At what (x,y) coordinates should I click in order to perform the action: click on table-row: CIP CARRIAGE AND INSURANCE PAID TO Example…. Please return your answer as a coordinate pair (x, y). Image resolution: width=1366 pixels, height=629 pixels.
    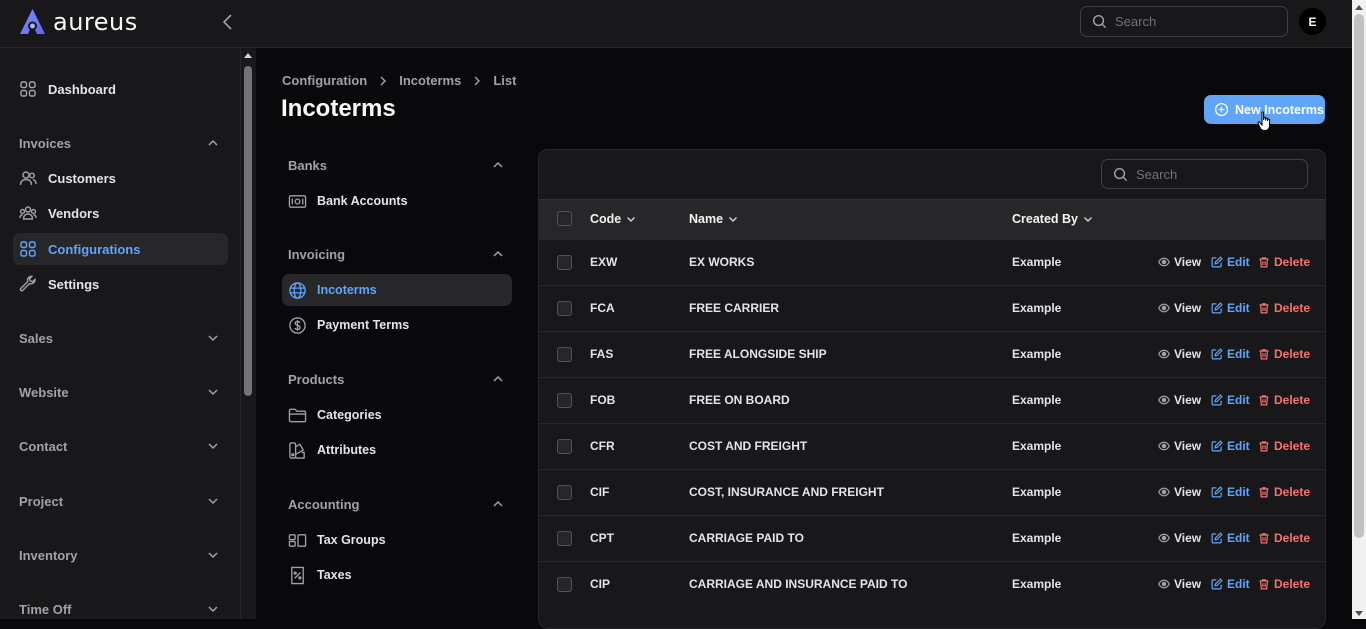
    Looking at the image, I should click on (932, 584).